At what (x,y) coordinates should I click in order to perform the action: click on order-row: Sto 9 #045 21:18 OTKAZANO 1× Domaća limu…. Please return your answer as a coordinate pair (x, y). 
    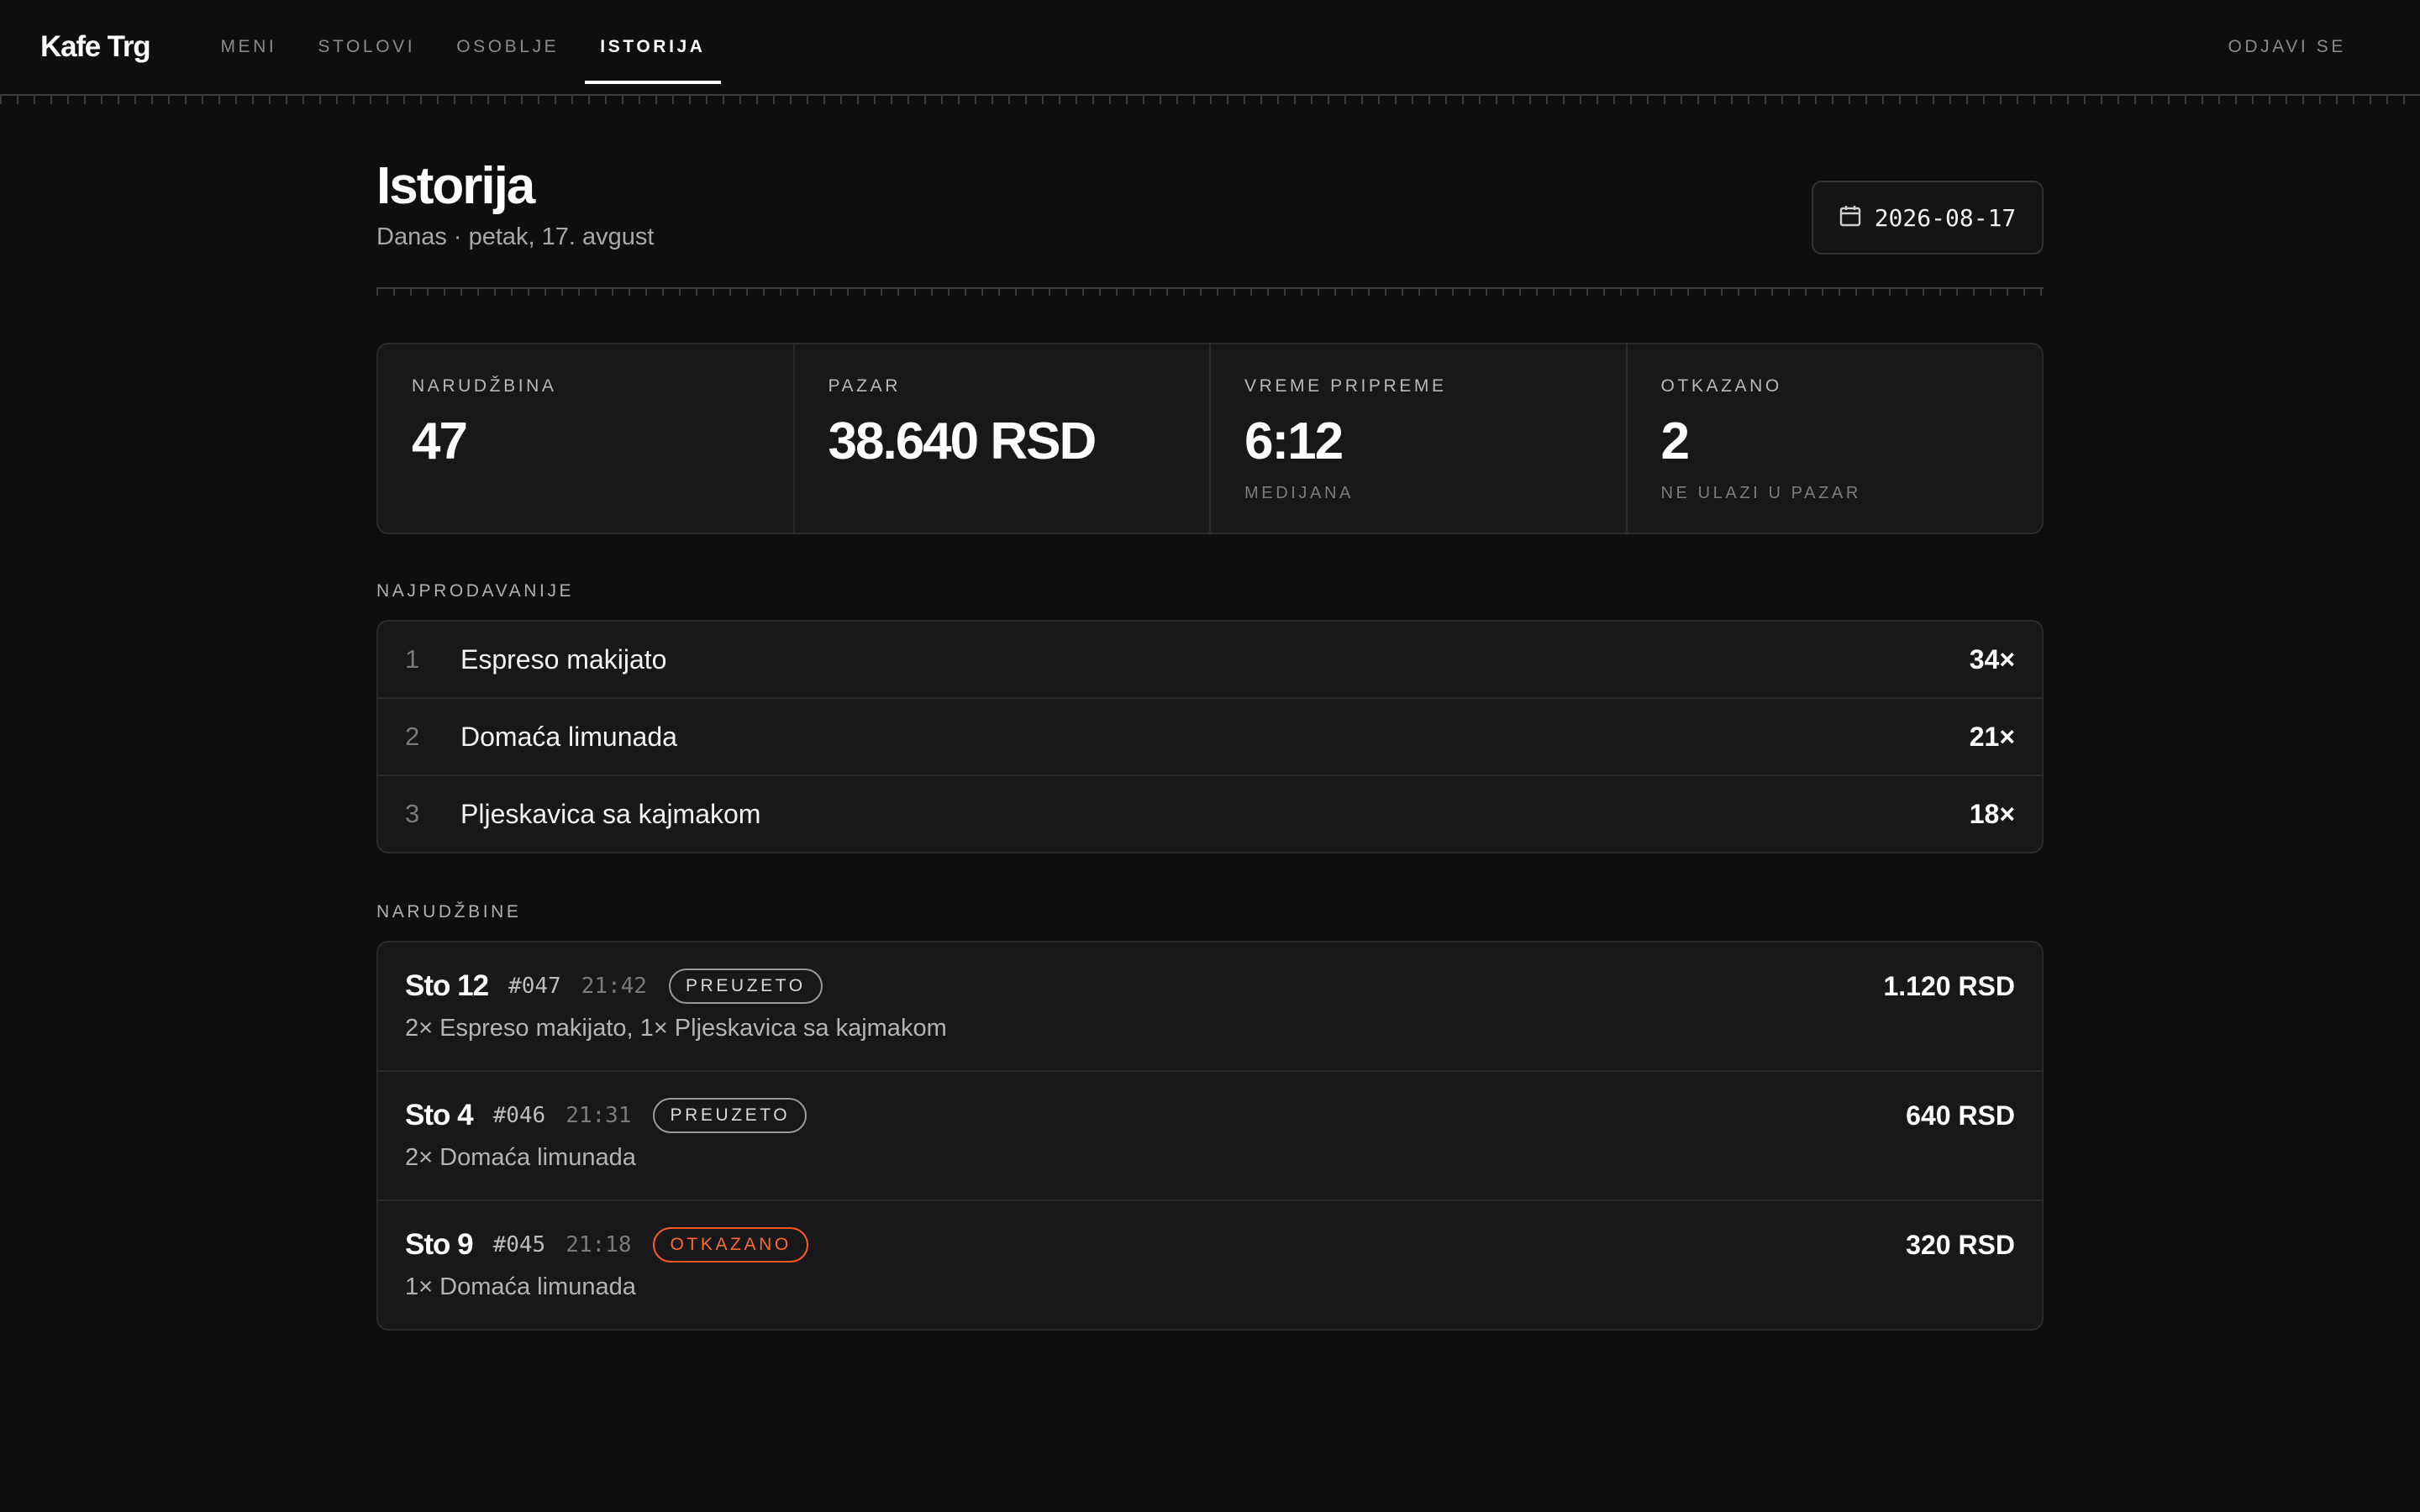
    Looking at the image, I should click on (1210, 1265).